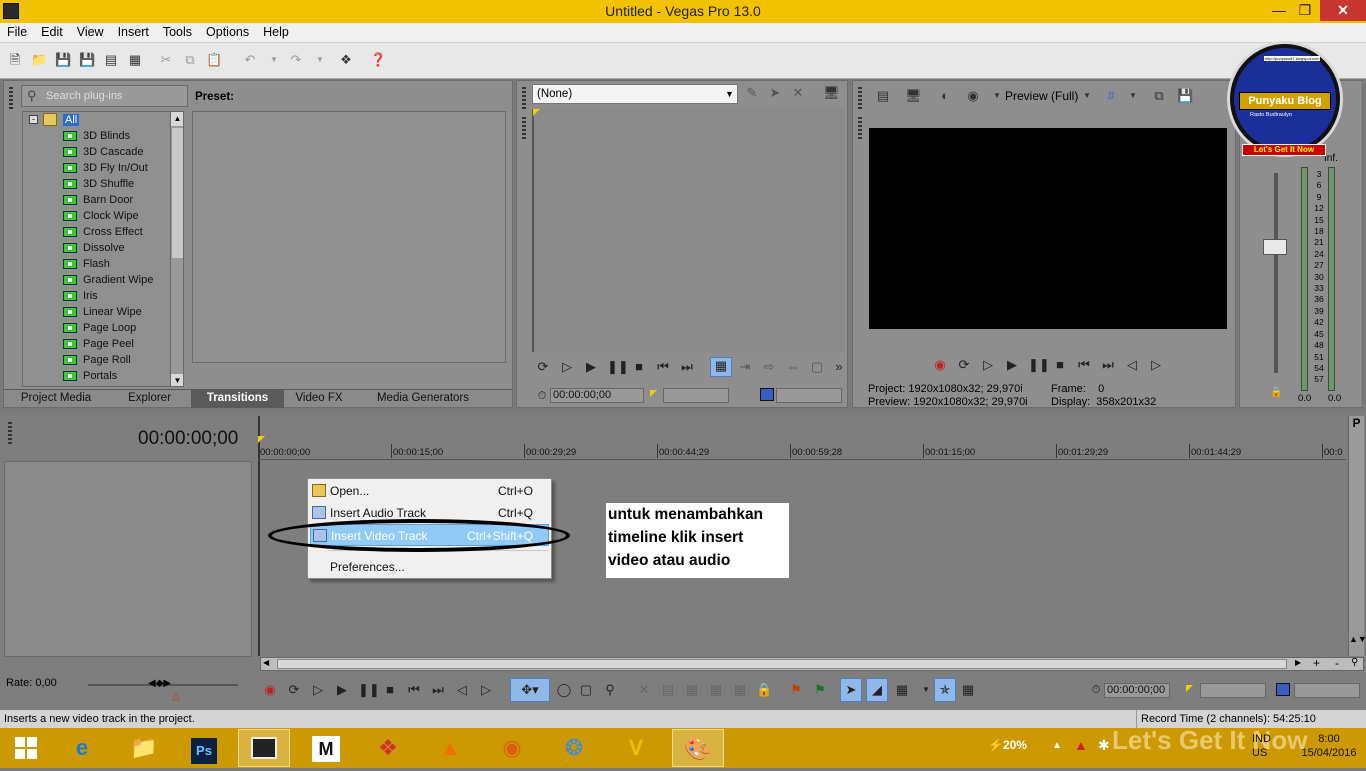 Image resolution: width=1366 pixels, height=771 pixels. What do you see at coordinates (964, 365) in the screenshot?
I see `preview-loop-icon: ⟳` at bounding box center [964, 365].